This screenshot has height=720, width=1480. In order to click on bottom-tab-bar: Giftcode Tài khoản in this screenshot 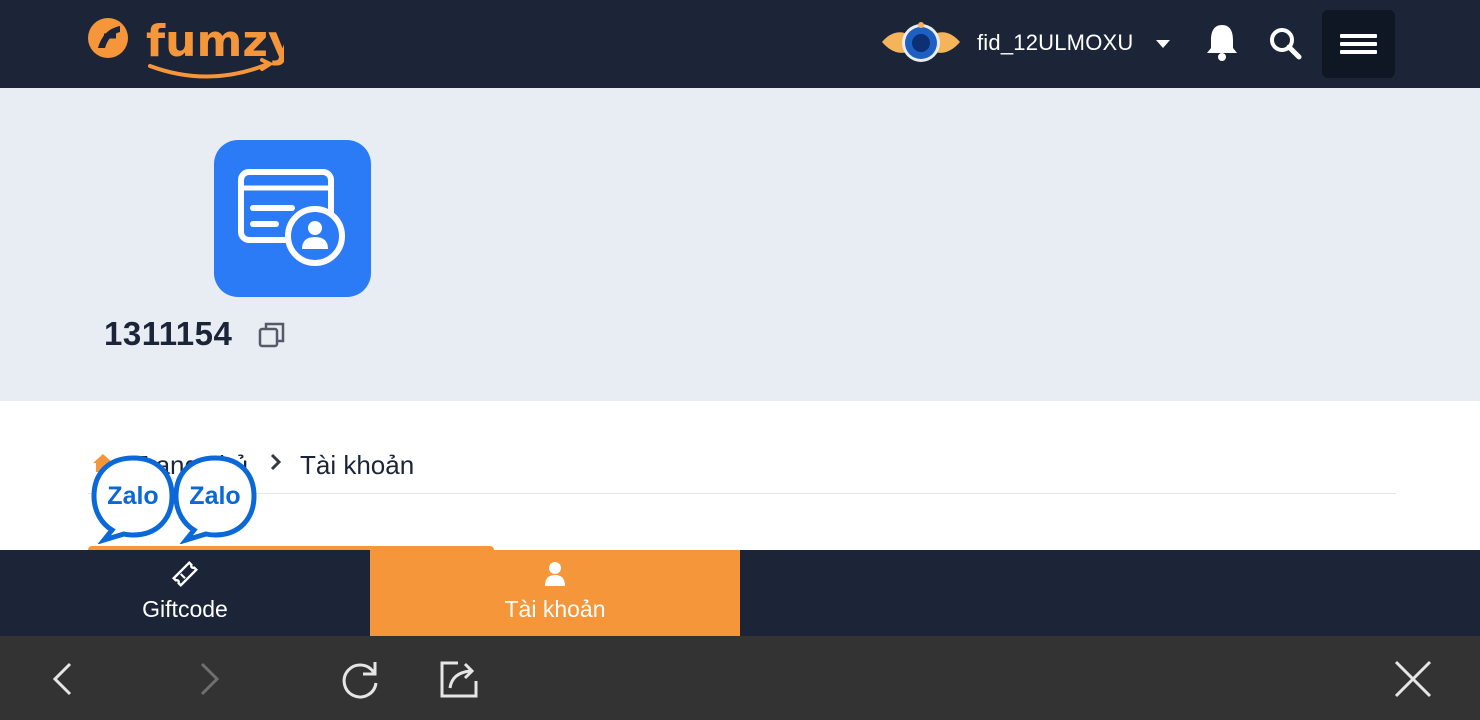, I will do `click(740, 593)`.